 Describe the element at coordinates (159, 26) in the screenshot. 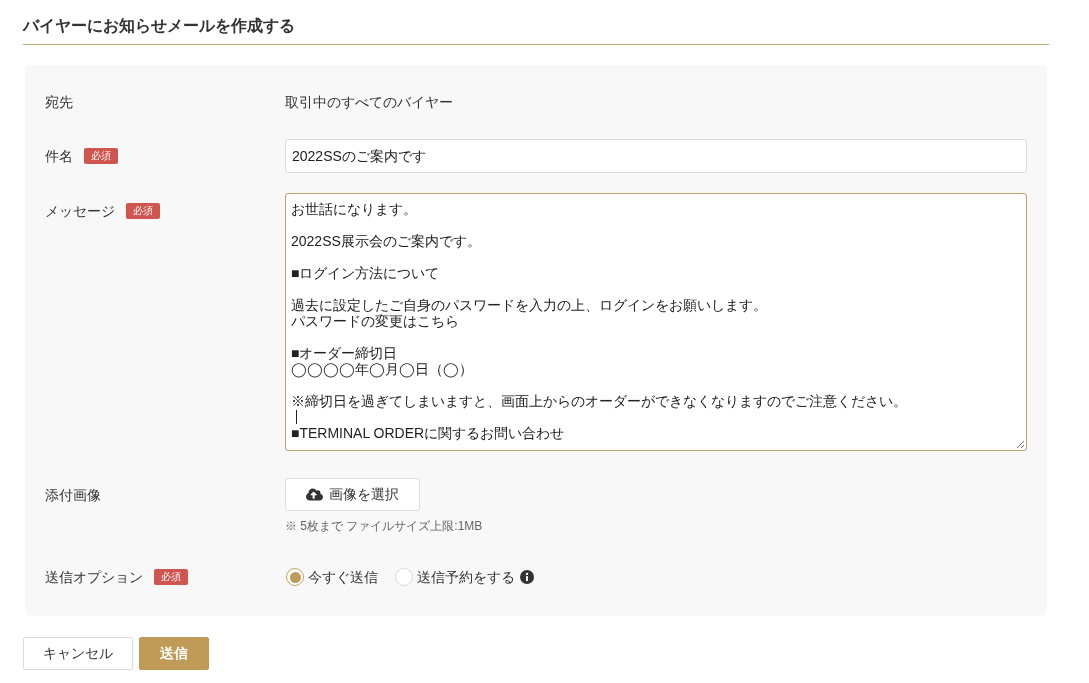

I see `page-title: バイヤーにお知らせメールを作成する` at that location.